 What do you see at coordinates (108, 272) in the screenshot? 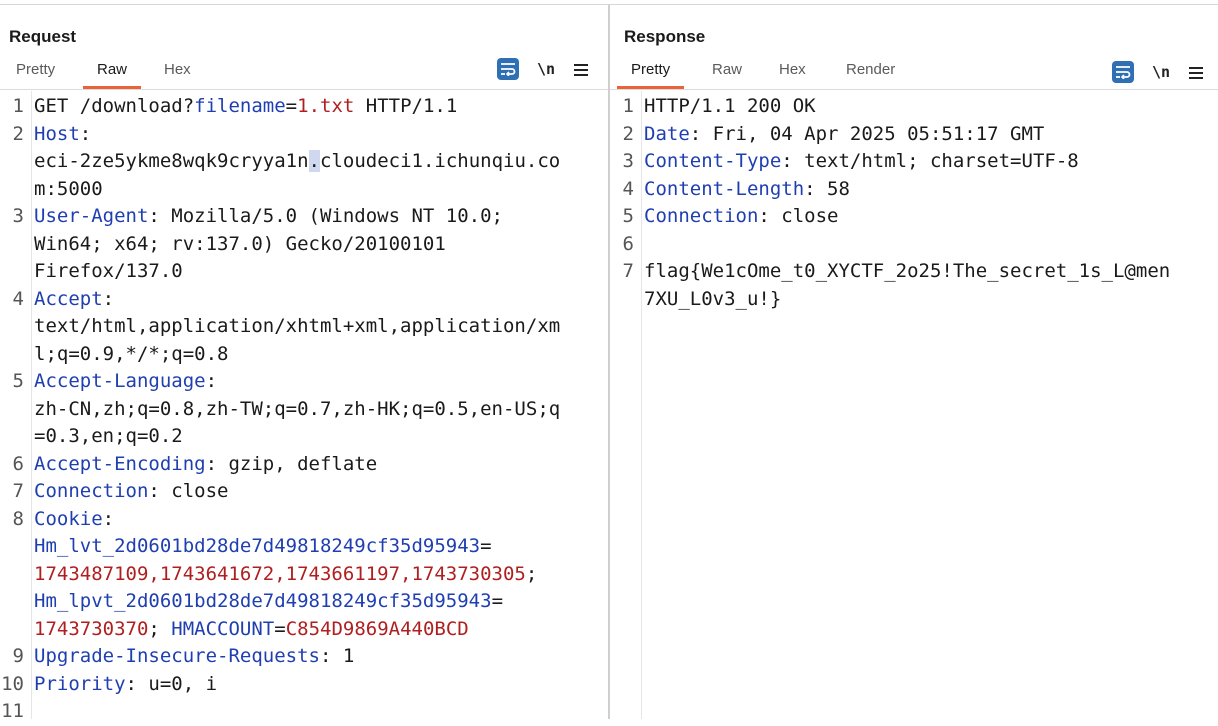
I see `line-text: Firefox/137.0` at bounding box center [108, 272].